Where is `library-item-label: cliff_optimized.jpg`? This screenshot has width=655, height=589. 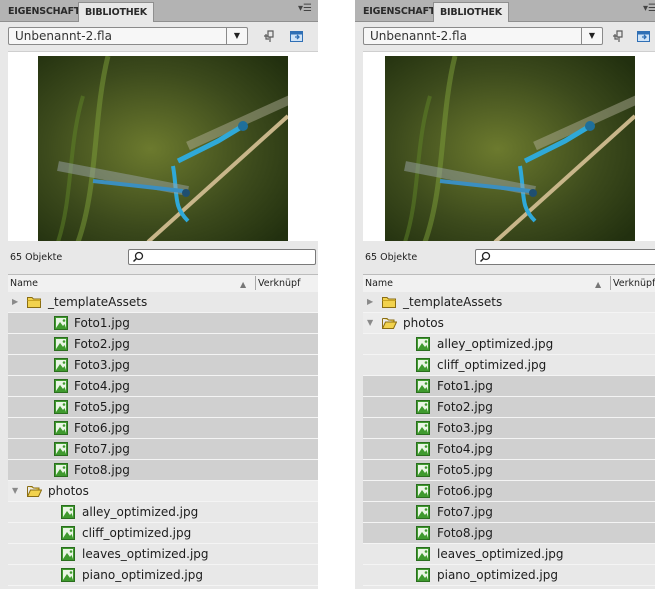
library-item-label: cliff_optimized.jpg is located at coordinates (137, 533).